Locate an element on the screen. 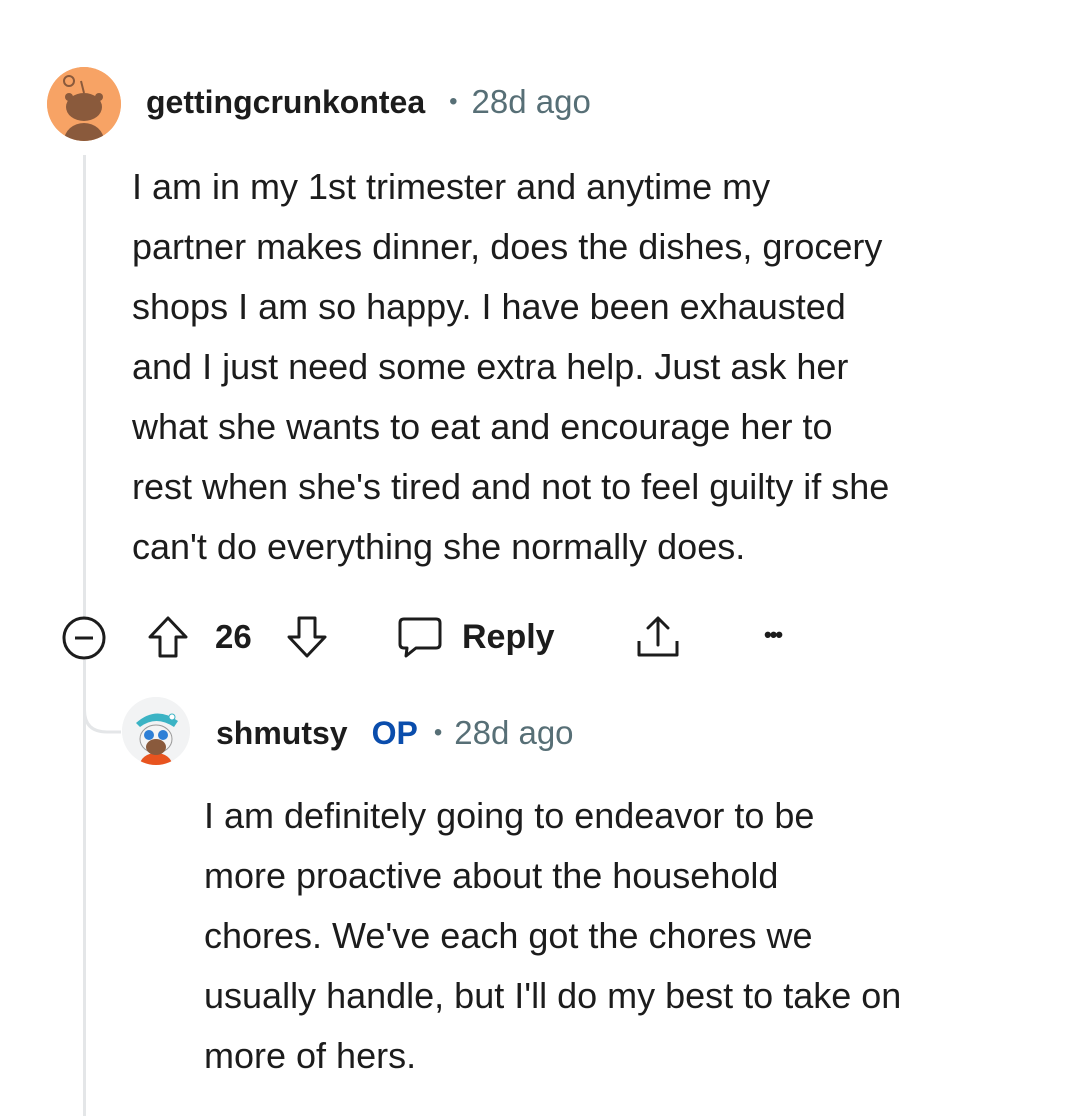 The height and width of the screenshot is (1116, 1080). upvote-button is located at coordinates (168, 637).